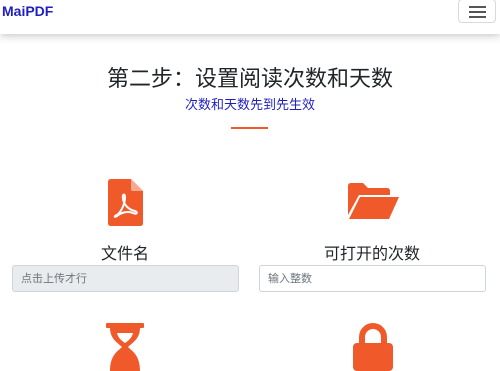  I want to click on hamburger-menu-icon-middle, so click(477, 12).